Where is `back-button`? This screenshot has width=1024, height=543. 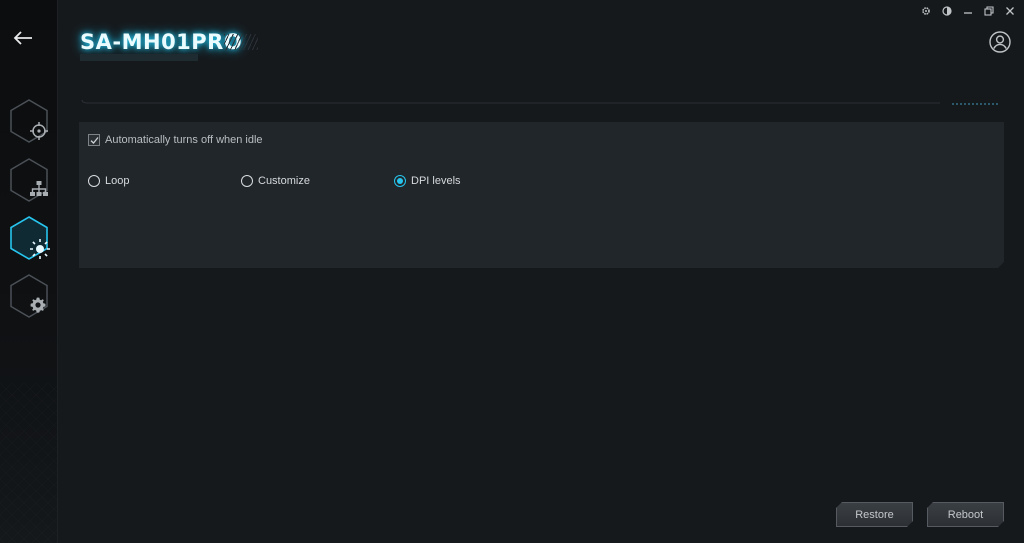
back-button is located at coordinates (23, 38).